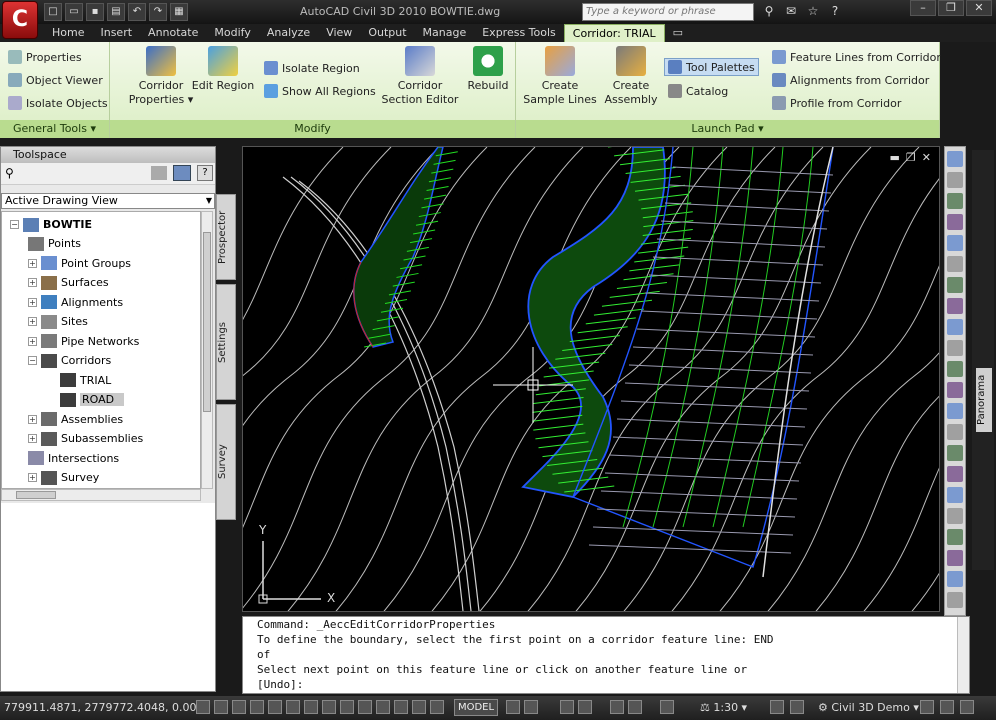  I want to click on tab-corridor-trial: Corridor: TRIAL, so click(614, 33).